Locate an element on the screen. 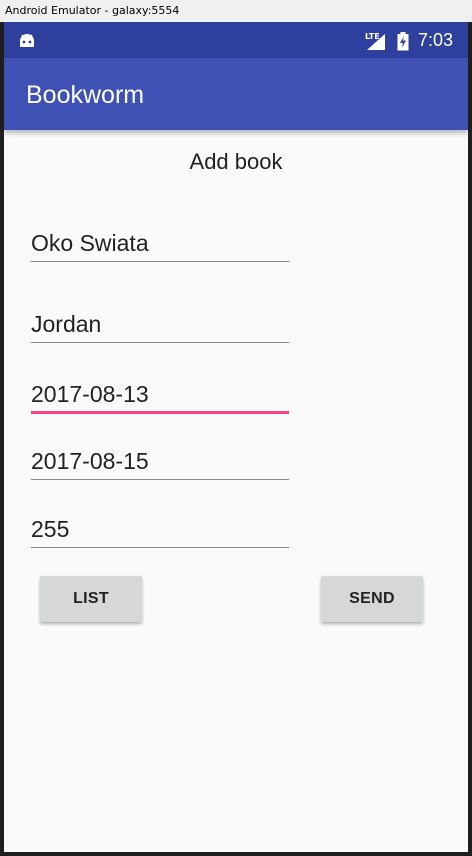  battery-charging-icon is located at coordinates (403, 44).